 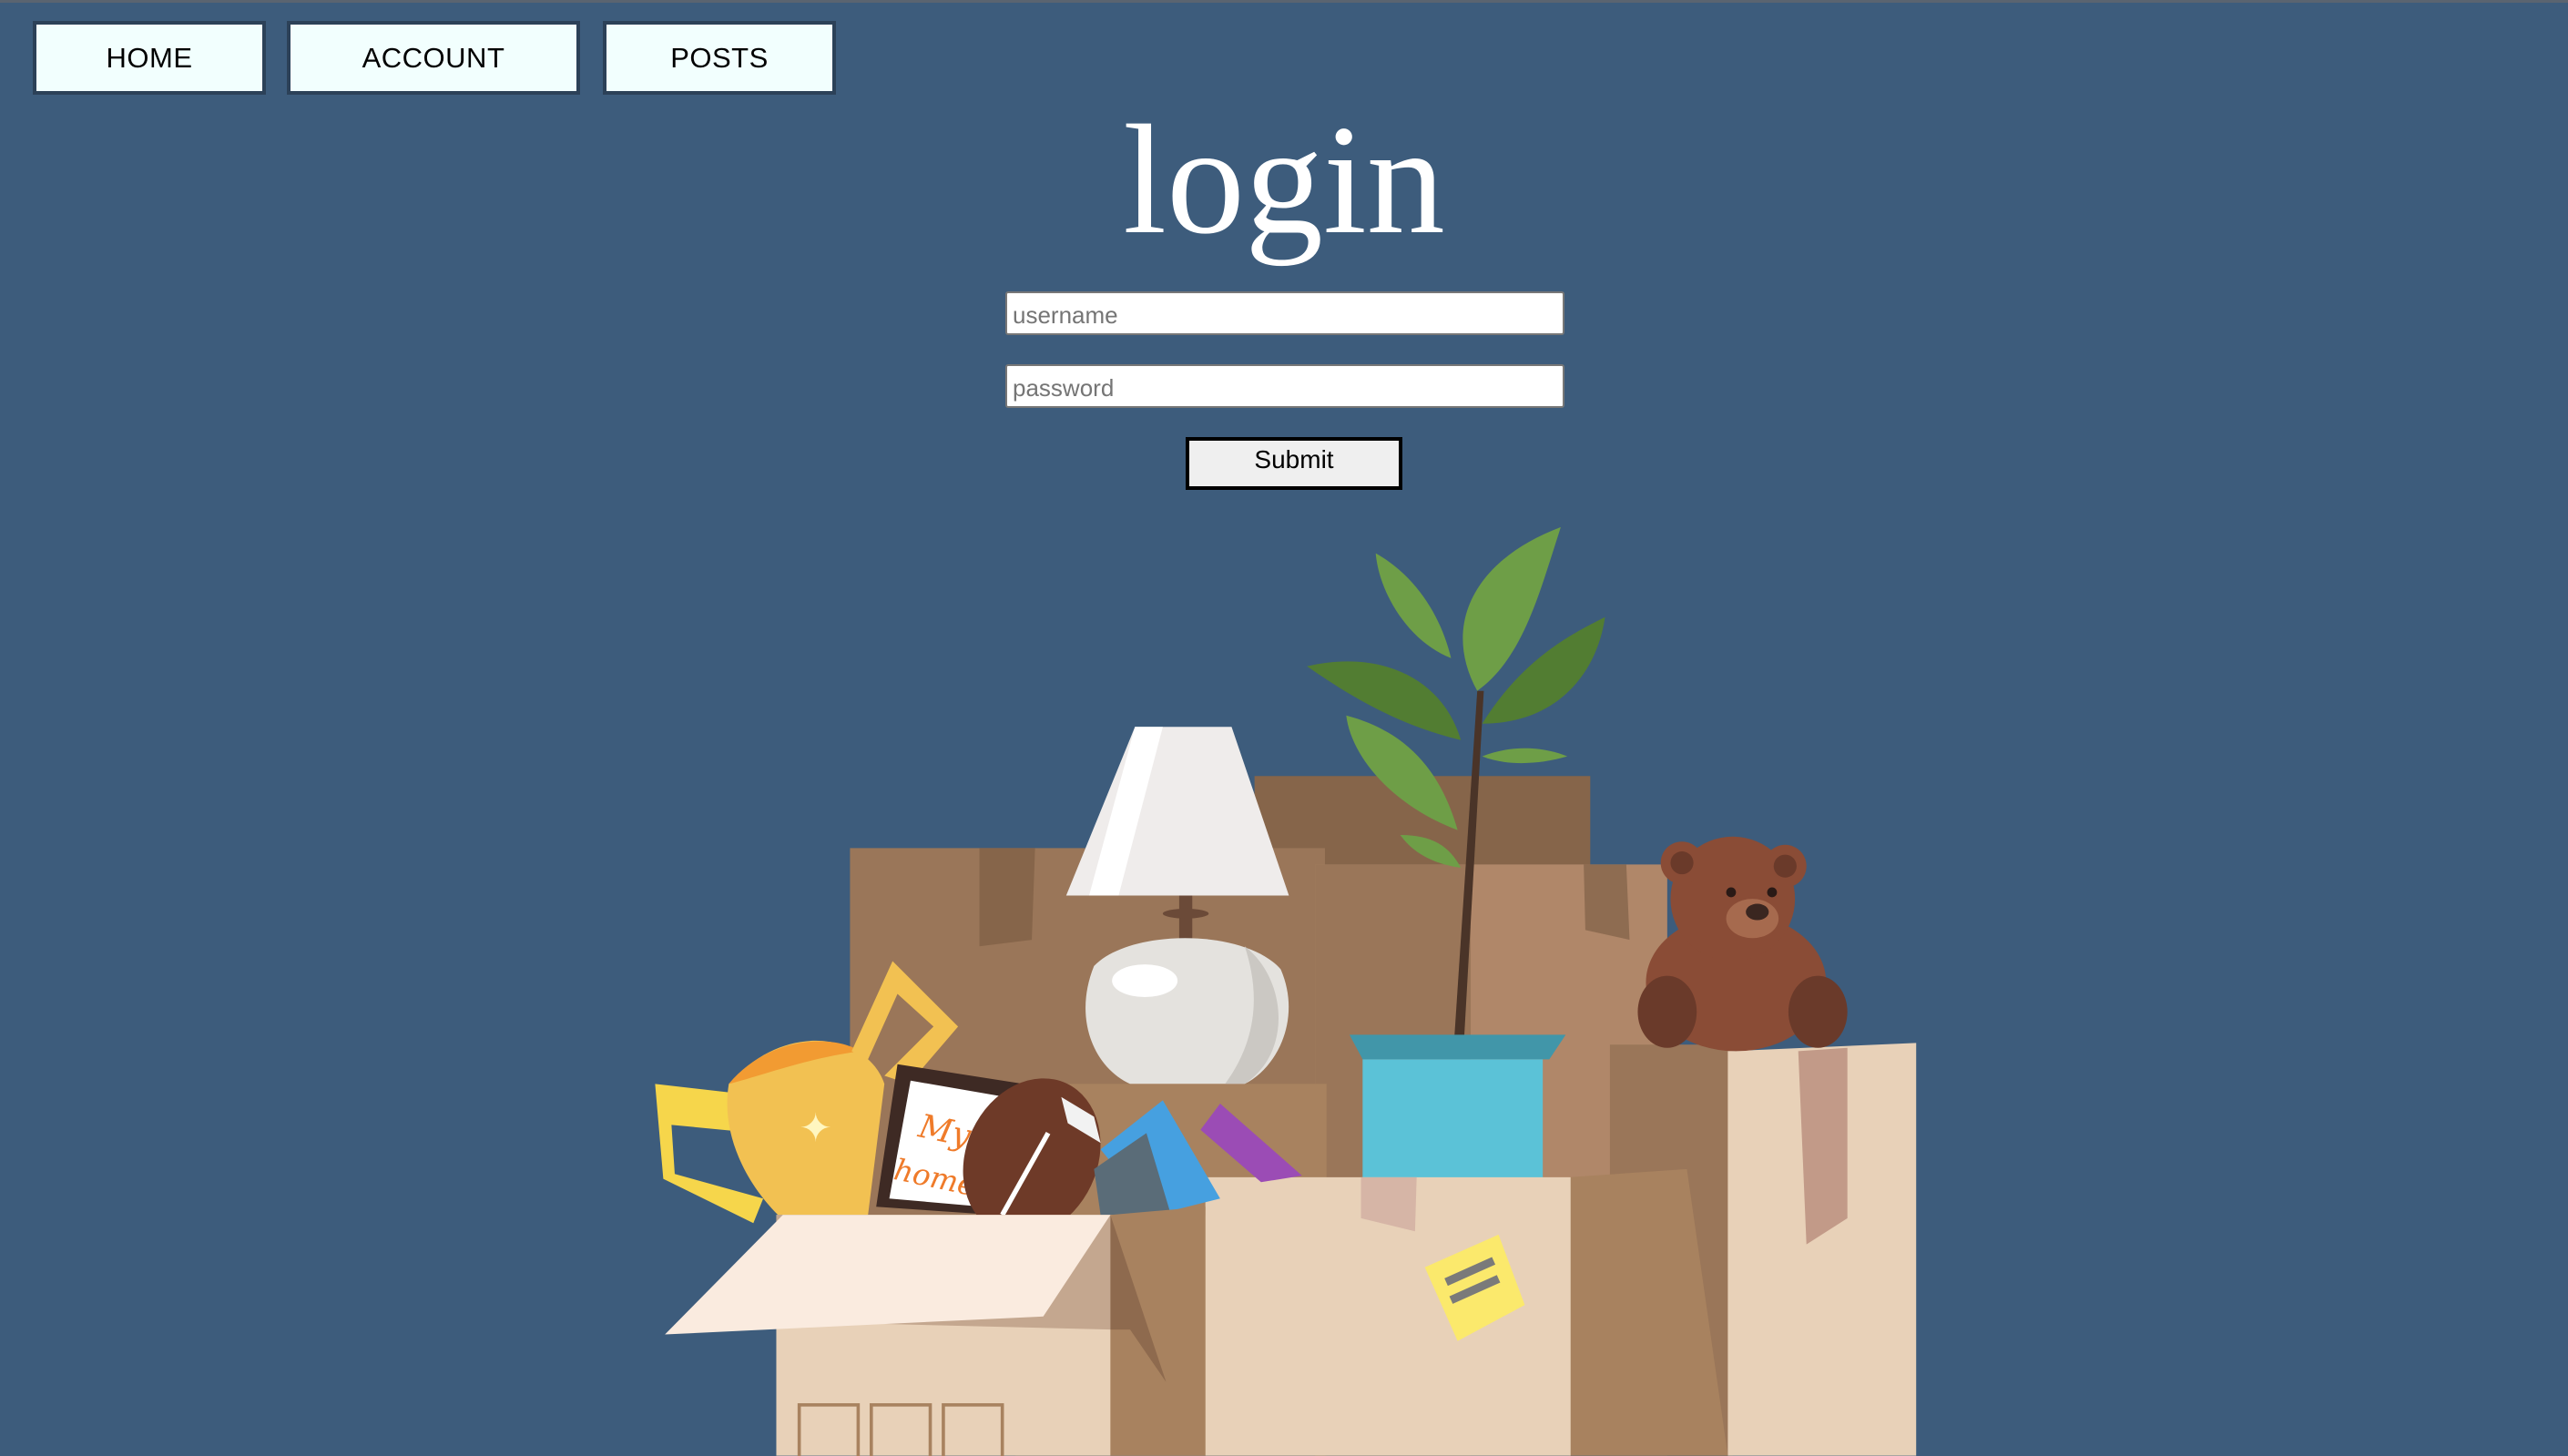 What do you see at coordinates (1474, 1287) in the screenshot?
I see `sticky-note` at bounding box center [1474, 1287].